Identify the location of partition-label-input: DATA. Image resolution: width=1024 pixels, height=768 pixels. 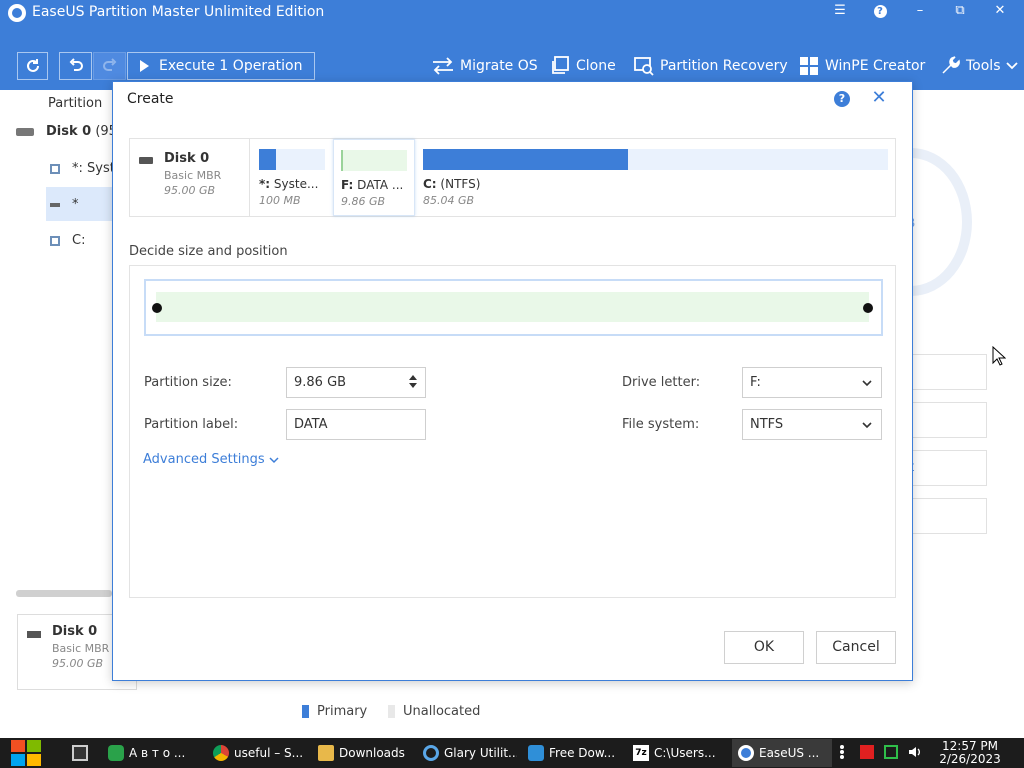
(356, 424).